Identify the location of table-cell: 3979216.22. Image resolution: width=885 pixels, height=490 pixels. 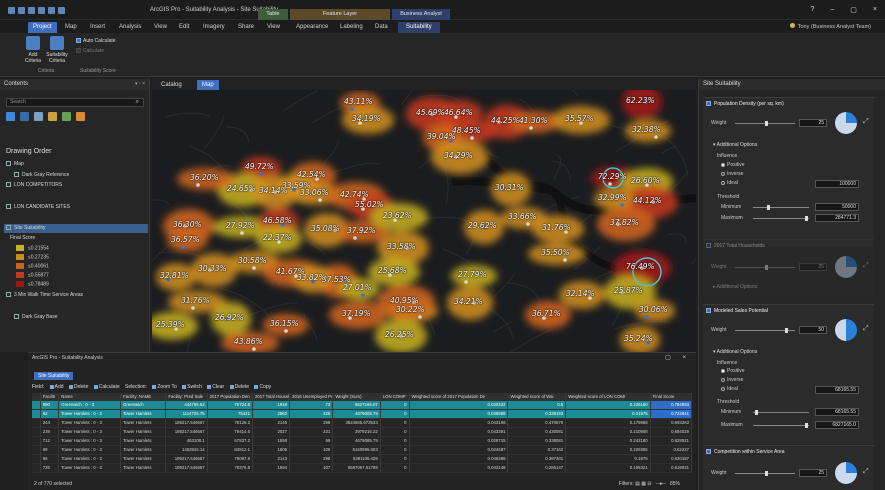
(356, 432).